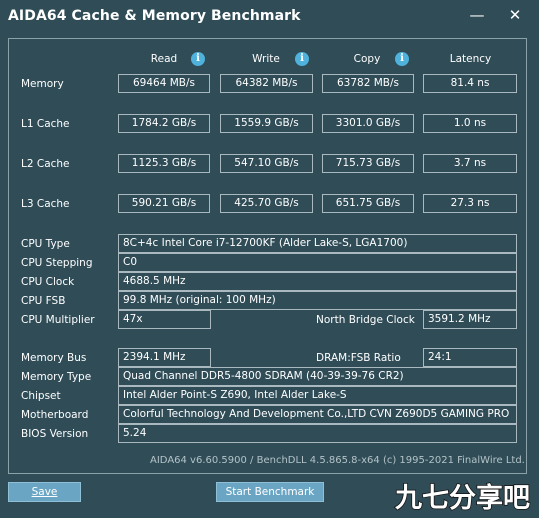 The width and height of the screenshot is (539, 518). Describe the element at coordinates (164, 319) in the screenshot. I see `cpu-multiplier-value: 47x` at that location.